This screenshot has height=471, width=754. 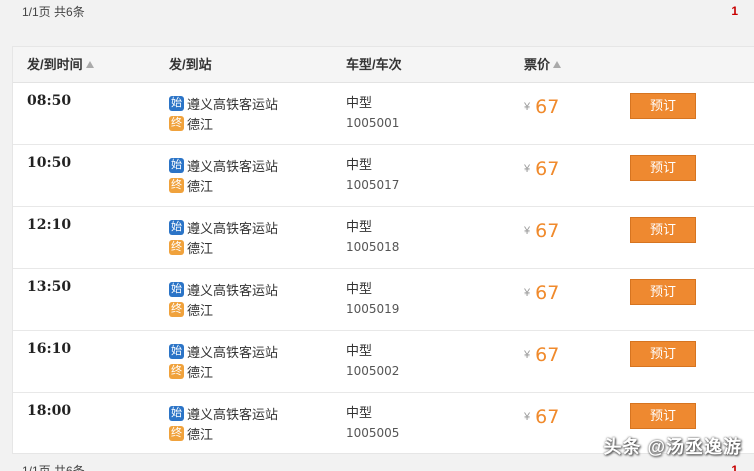 I want to click on page-number-link-bottom: 1, so click(x=734, y=467).